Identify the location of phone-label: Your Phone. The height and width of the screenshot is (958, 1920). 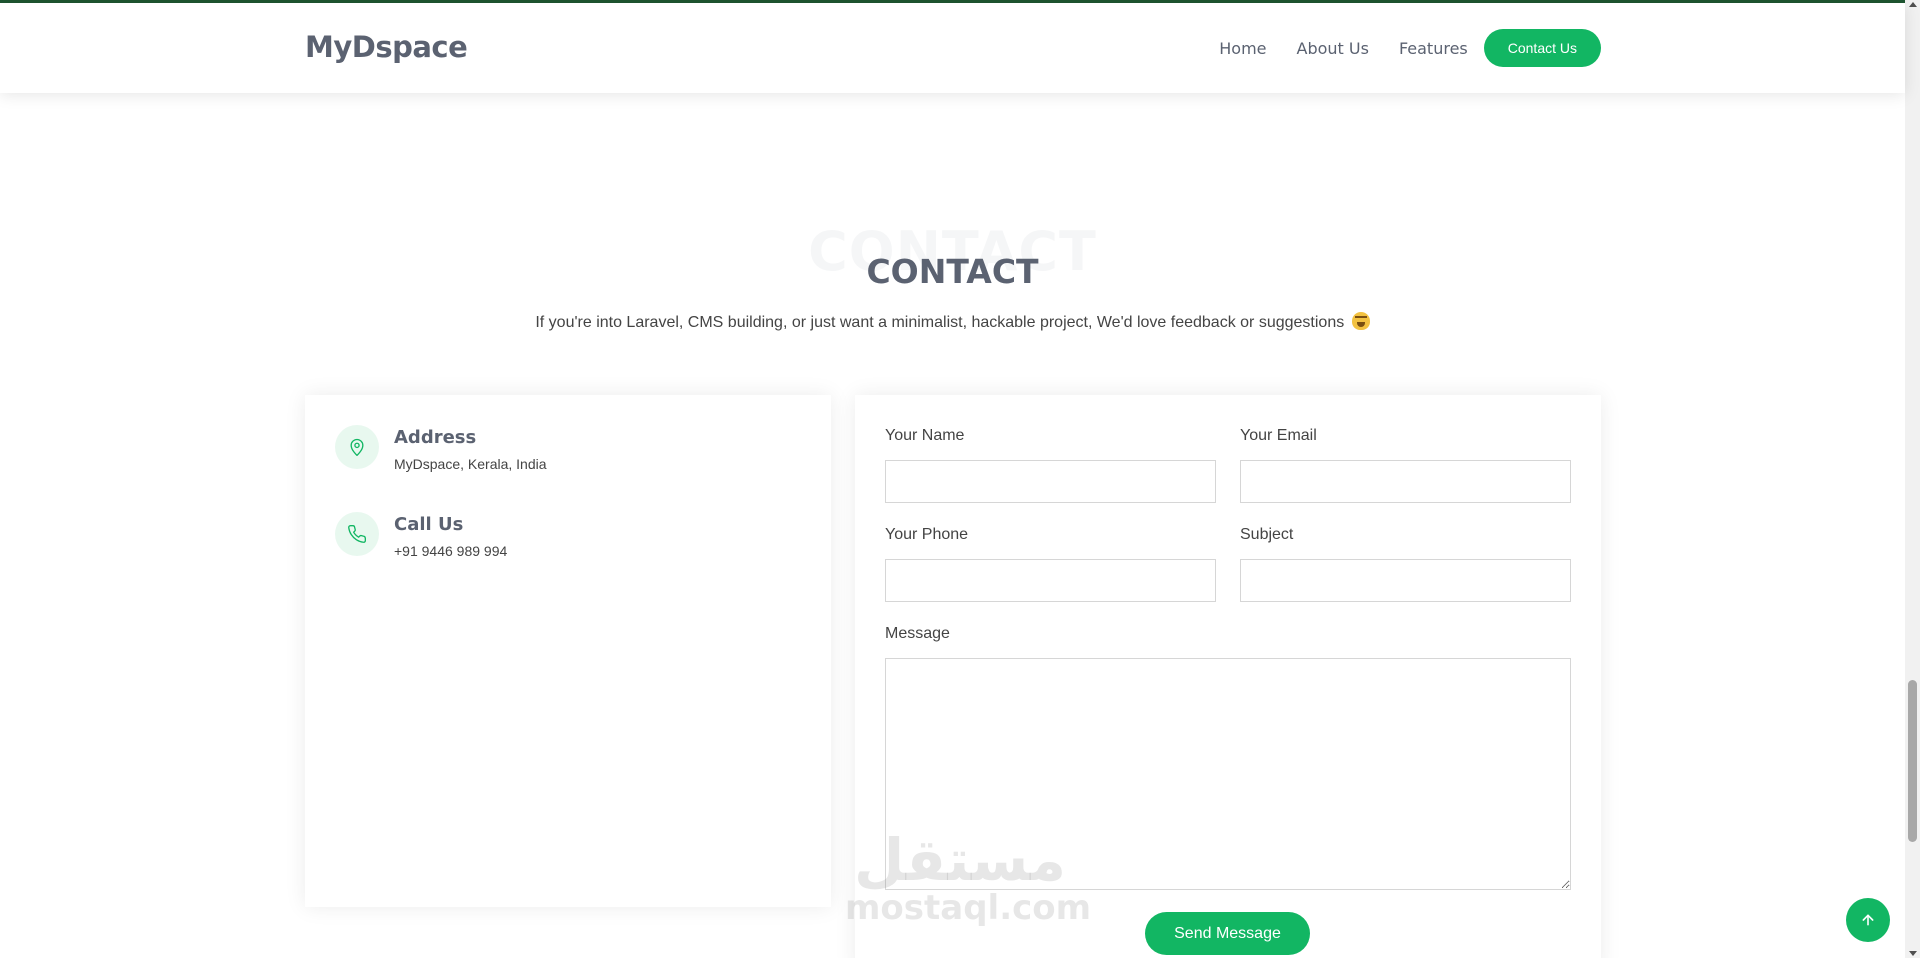
(927, 534).